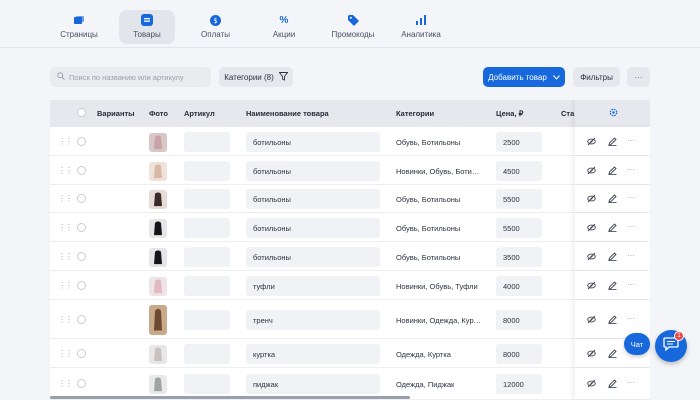  What do you see at coordinates (313, 320) in the screenshot?
I see `product-name-input: тренч` at bounding box center [313, 320].